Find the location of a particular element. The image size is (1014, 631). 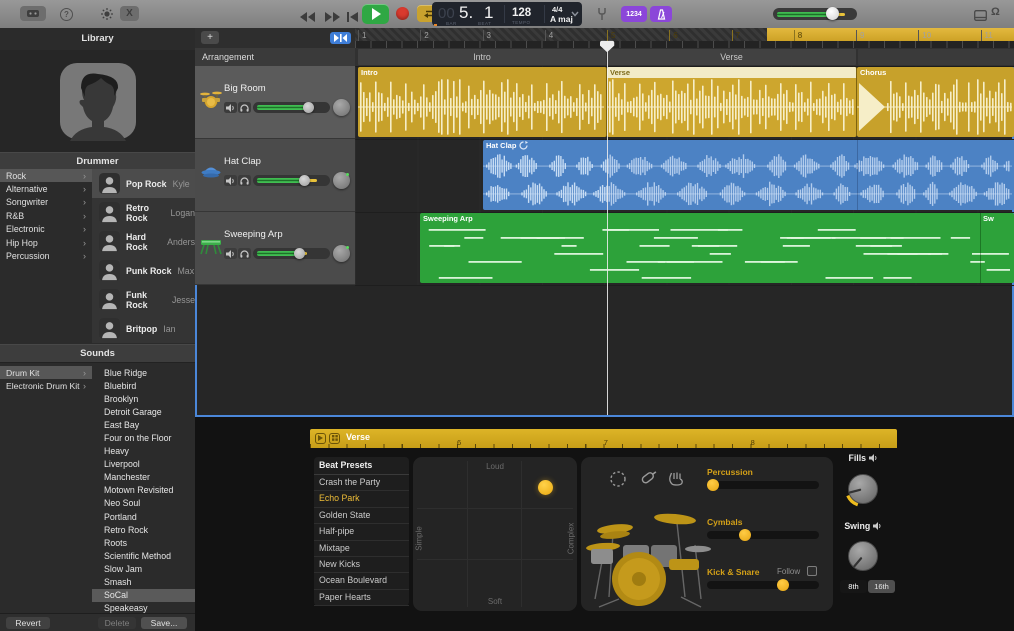

playhead-marker is located at coordinates (607, 47).